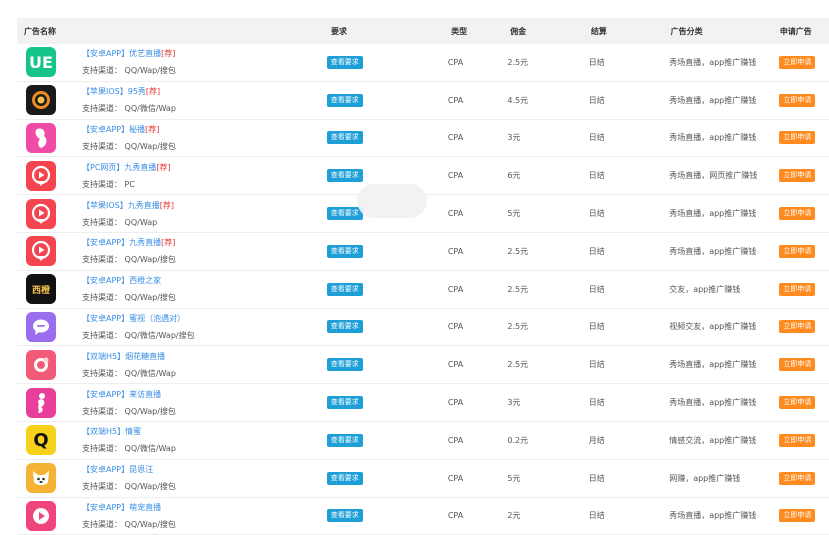 The width and height of the screenshot is (829, 535). What do you see at coordinates (121, 205) in the screenshot?
I see `ad-title-link: 【苹果IOS】九秀直播` at bounding box center [121, 205].